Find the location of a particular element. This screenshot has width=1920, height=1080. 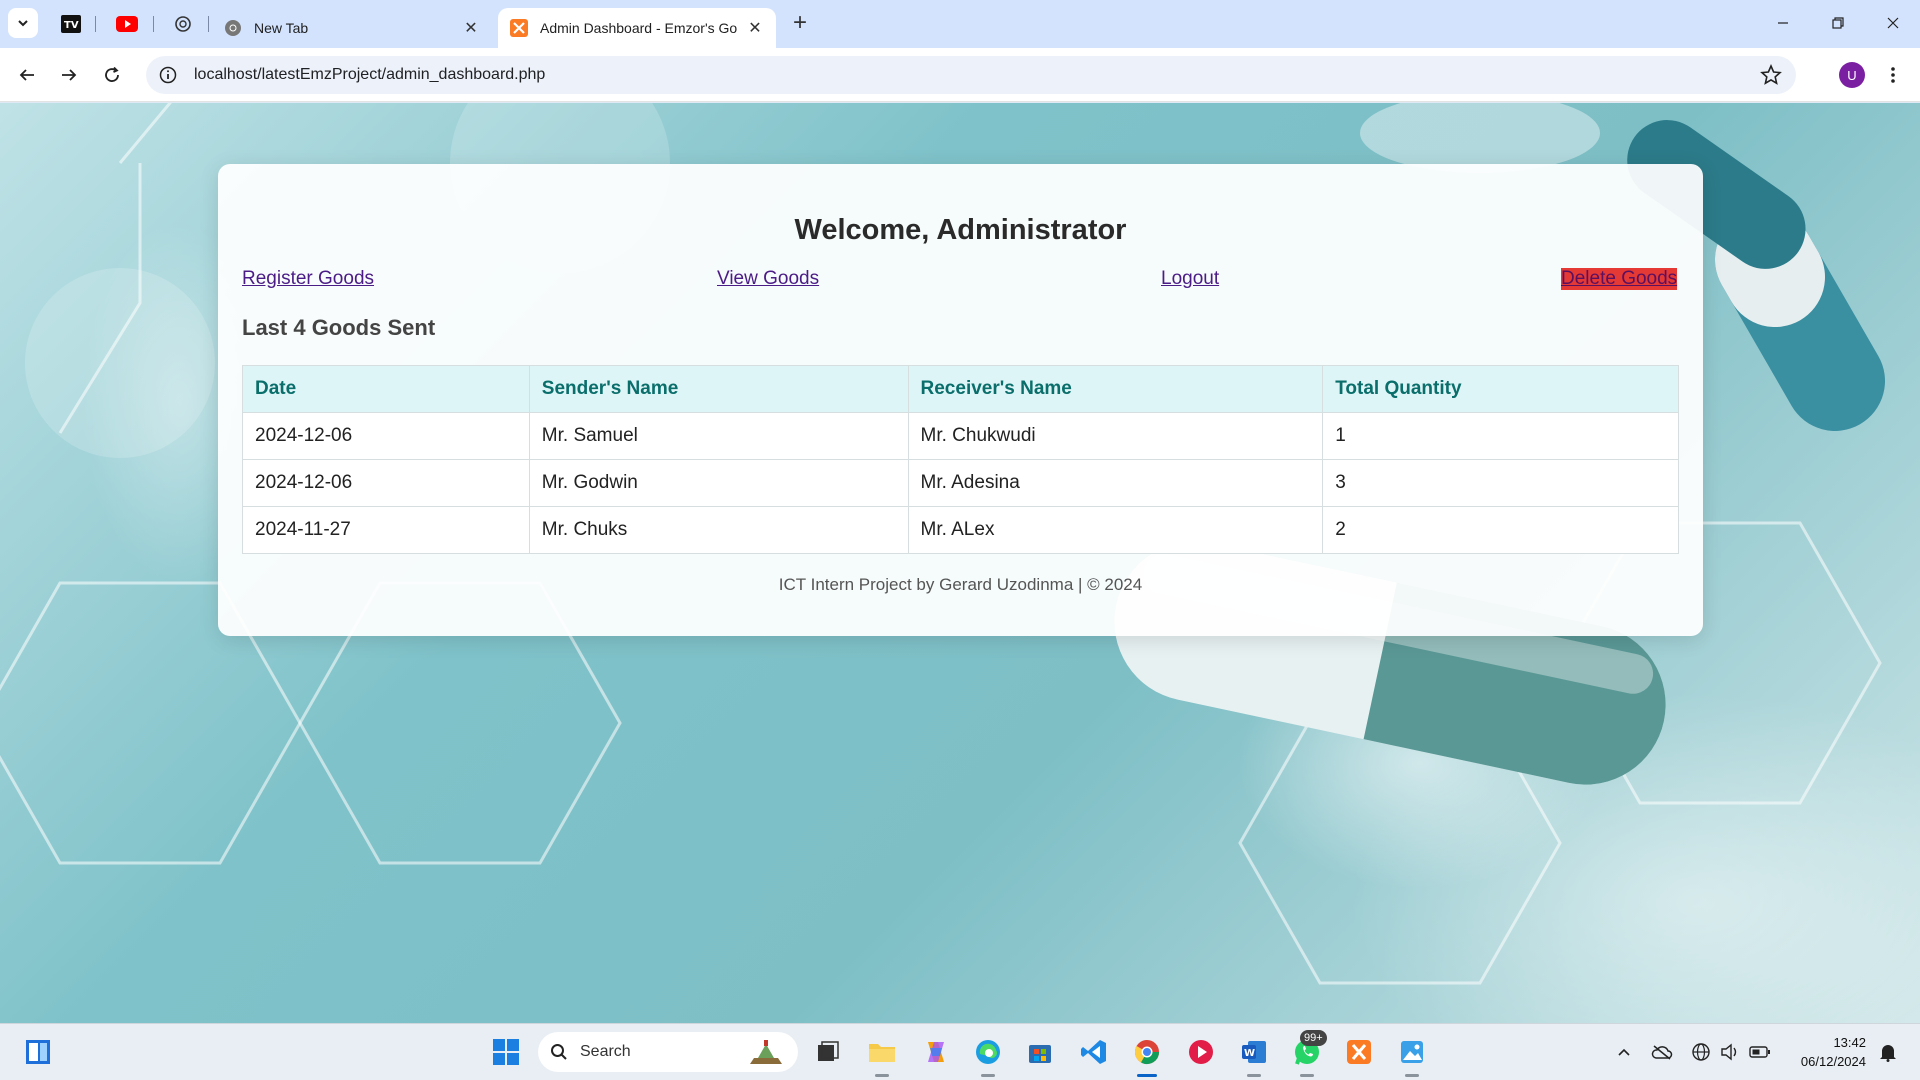

tab-title: Admin Dashboard - Emzor's Go is located at coordinates (639, 28).